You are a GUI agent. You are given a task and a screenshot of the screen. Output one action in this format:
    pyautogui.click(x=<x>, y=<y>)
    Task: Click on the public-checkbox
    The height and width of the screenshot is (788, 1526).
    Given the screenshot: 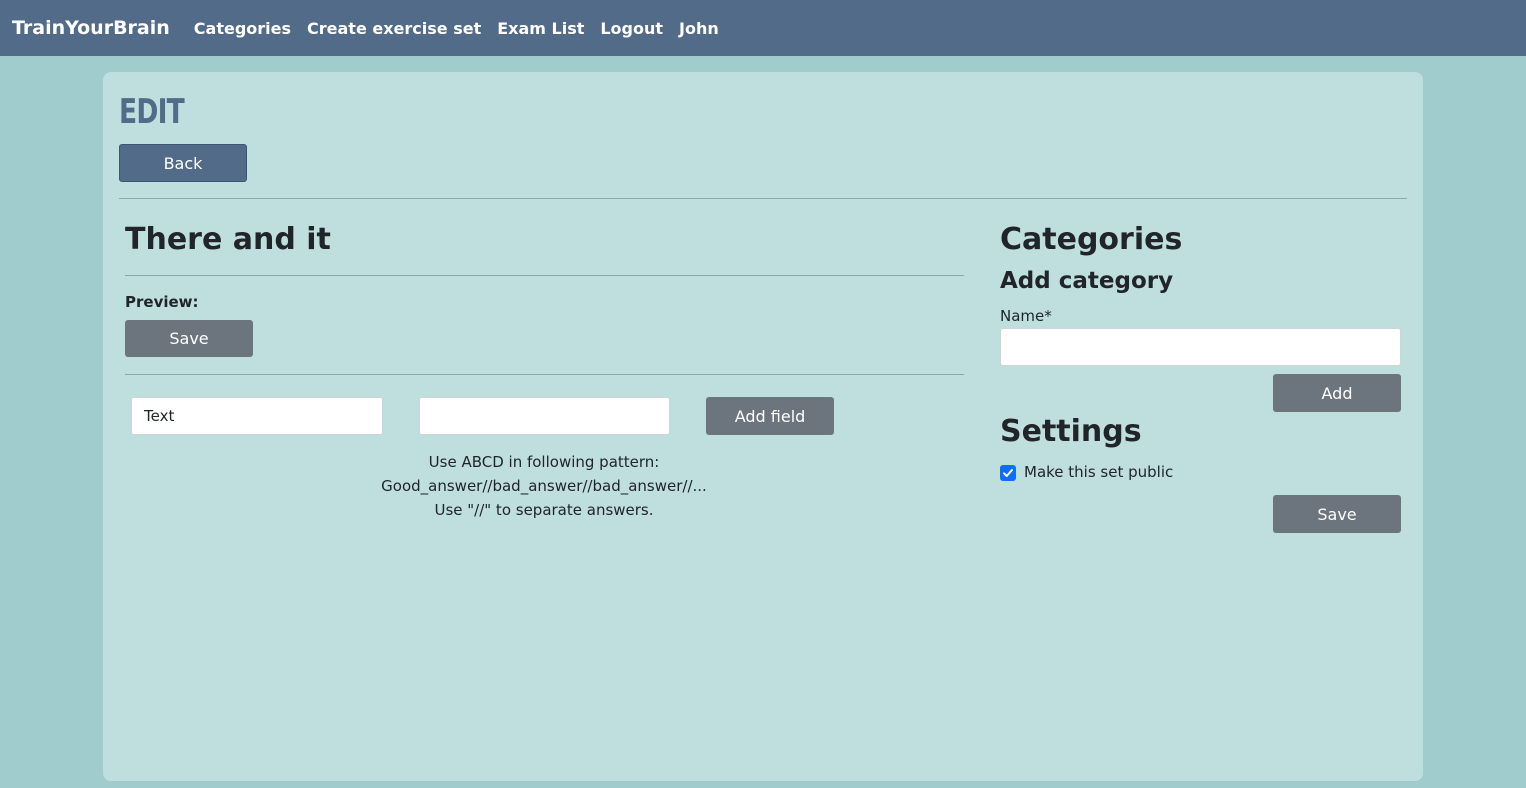 What is the action you would take?
    pyautogui.click(x=1008, y=473)
    